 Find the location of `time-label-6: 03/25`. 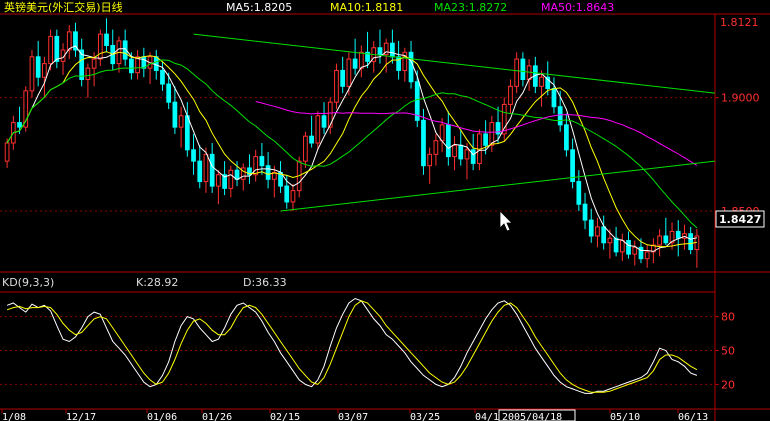

time-label-6: 03/25 is located at coordinates (425, 416).